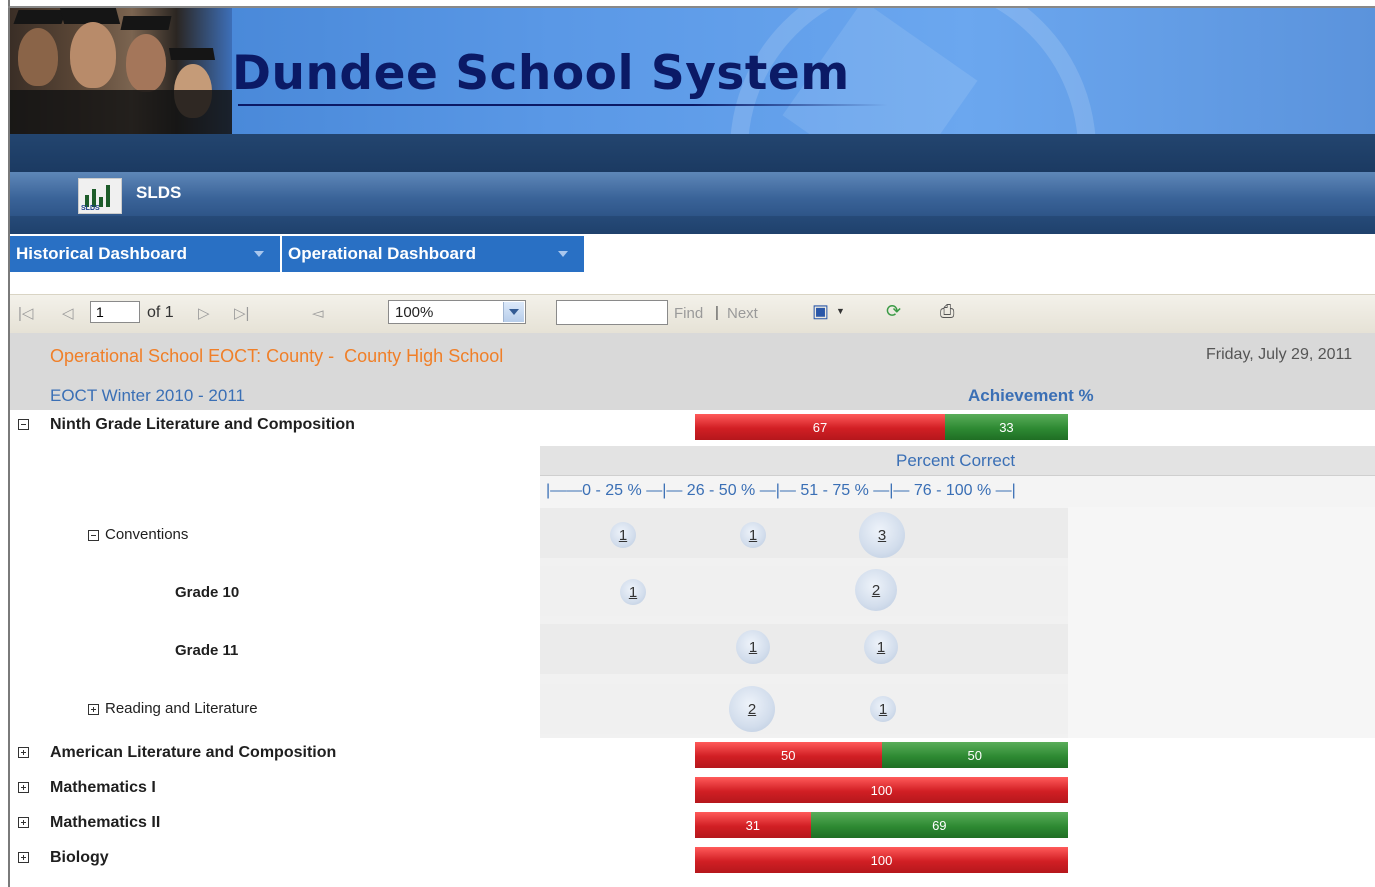 This screenshot has height=887, width=1375. I want to click on find-text-input, so click(612, 312).